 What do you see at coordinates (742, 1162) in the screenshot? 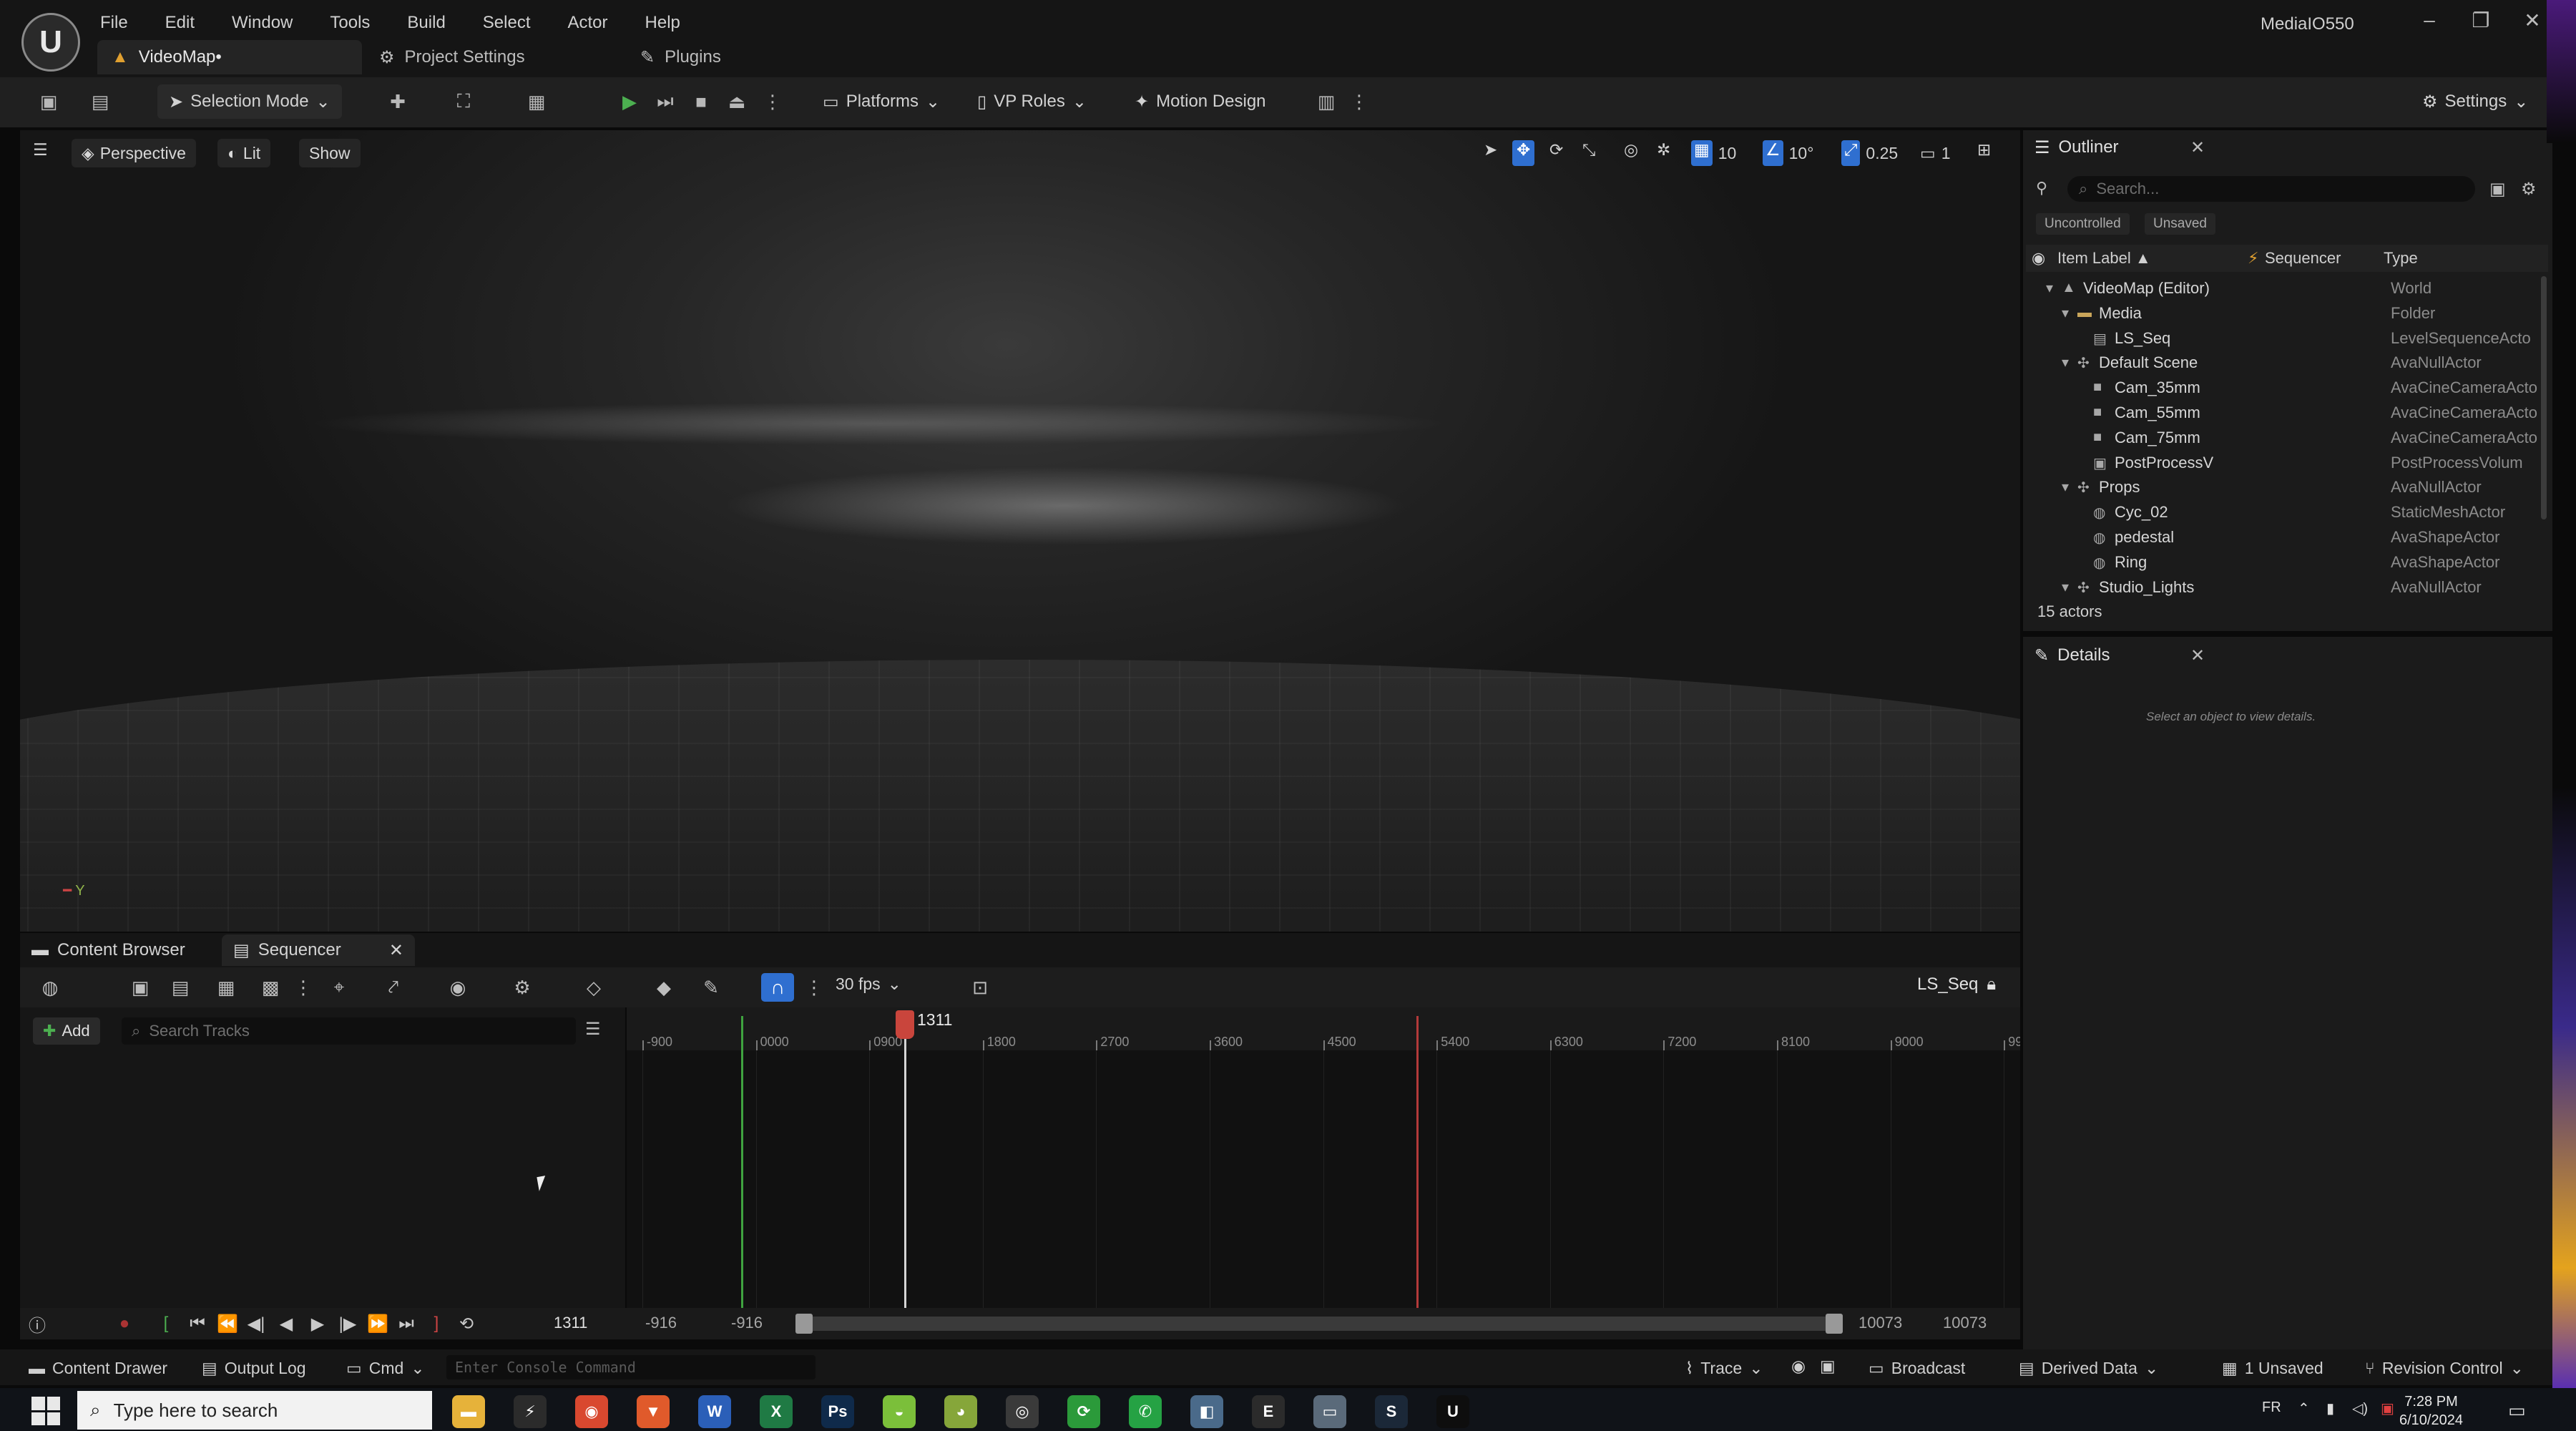
I see `playback-start-marker` at bounding box center [742, 1162].